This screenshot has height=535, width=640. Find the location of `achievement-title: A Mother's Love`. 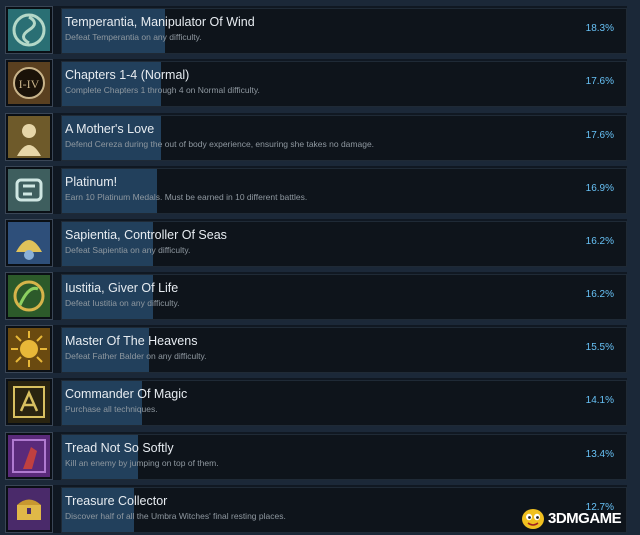

achievement-title: A Mother's Love is located at coordinates (110, 129).